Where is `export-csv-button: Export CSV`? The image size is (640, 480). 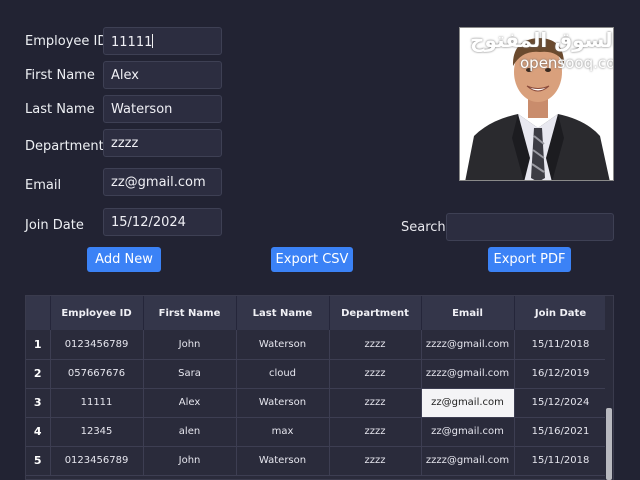 export-csv-button: Export CSV is located at coordinates (312, 259).